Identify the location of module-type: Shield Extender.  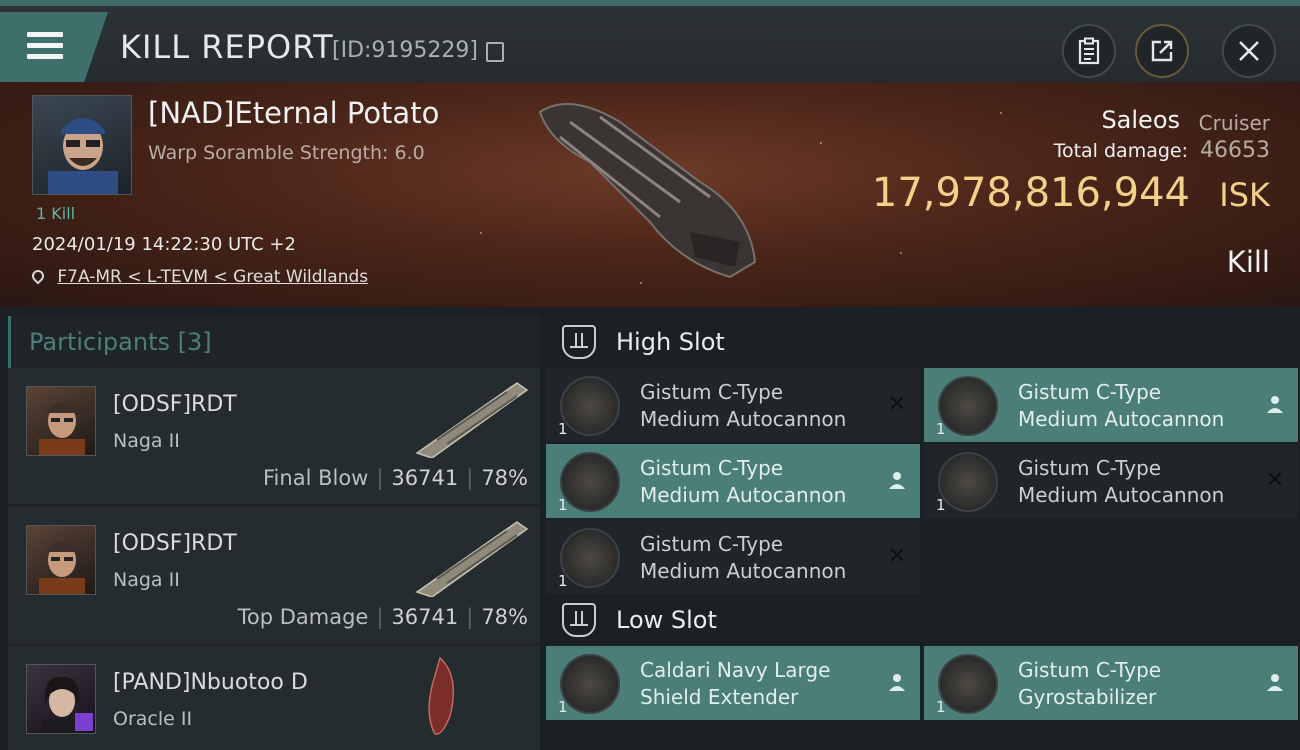
(719, 697).